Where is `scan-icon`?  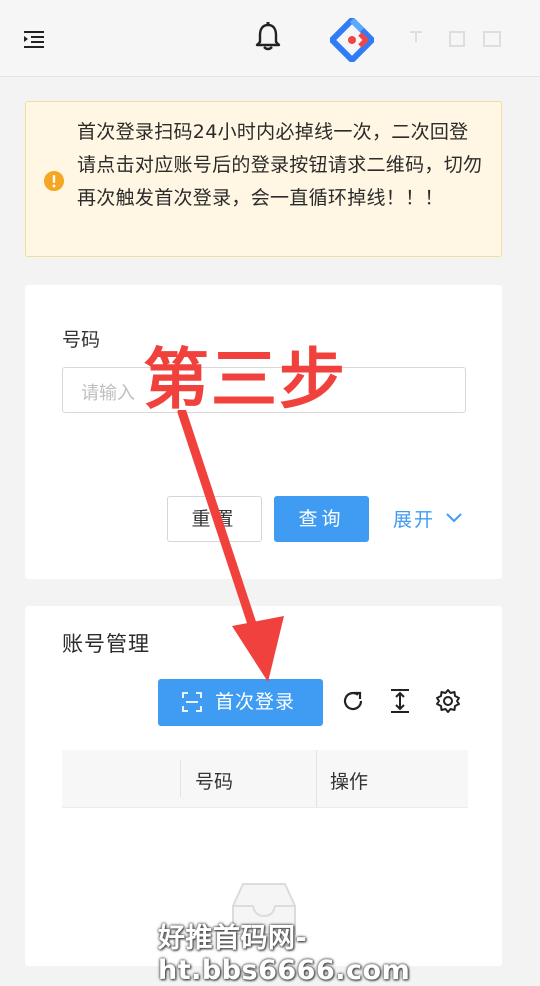
scan-icon is located at coordinates (192, 702).